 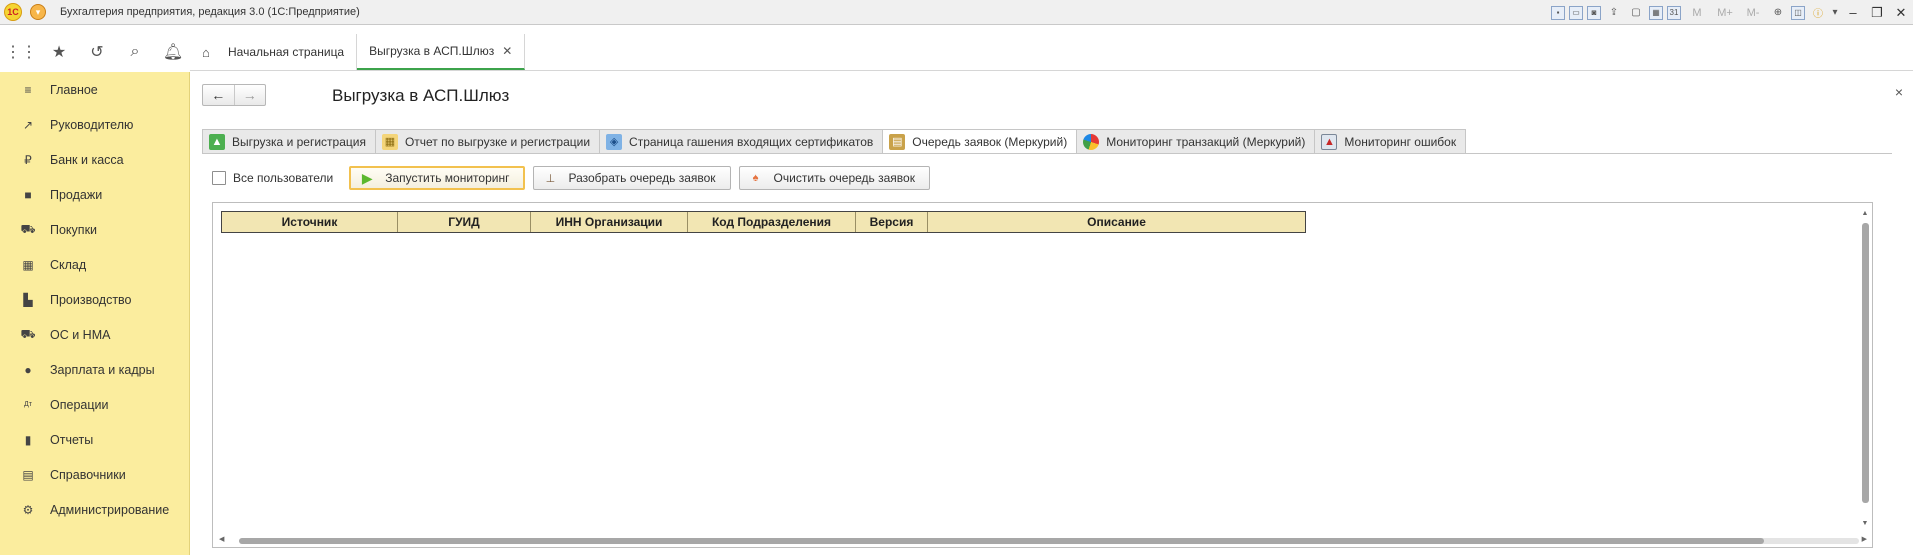 What do you see at coordinates (1877, 13) in the screenshot?
I see `restore-button: ❐` at bounding box center [1877, 13].